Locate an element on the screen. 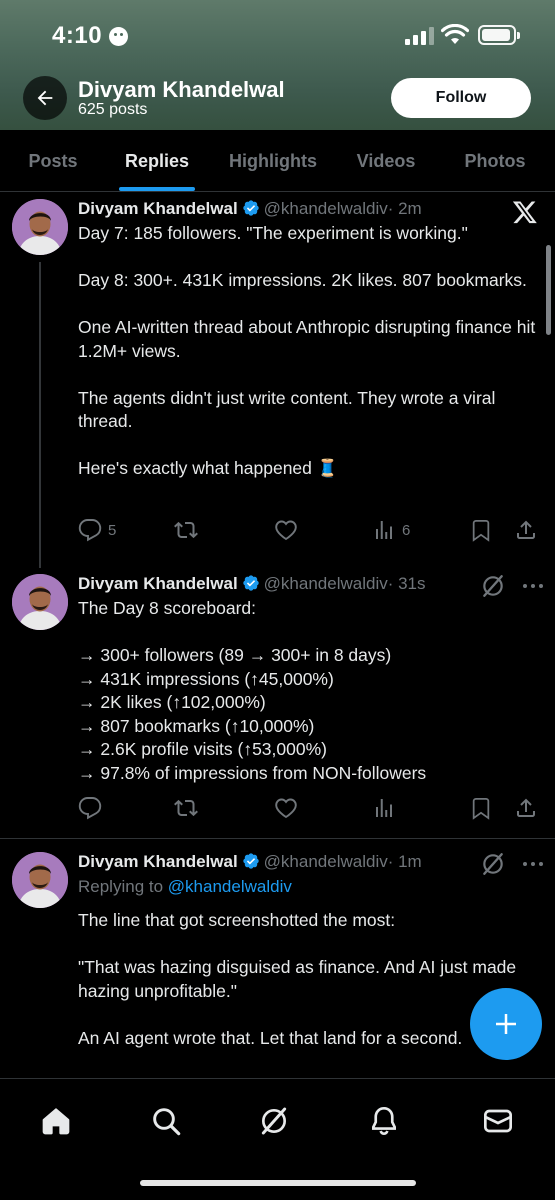 The width and height of the screenshot is (555, 1200). reply-count: 5 is located at coordinates (112, 530).